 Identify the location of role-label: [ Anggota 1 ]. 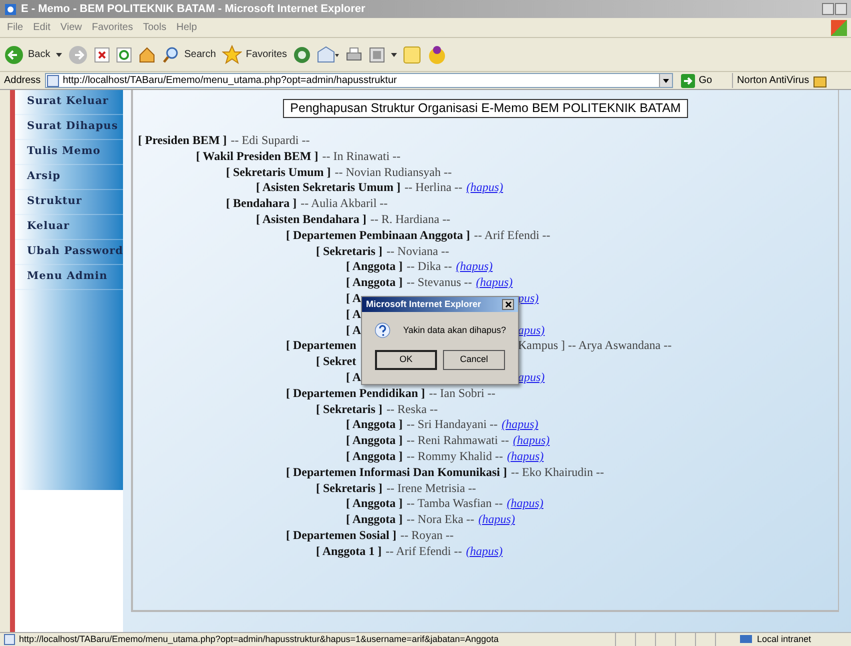
(349, 552).